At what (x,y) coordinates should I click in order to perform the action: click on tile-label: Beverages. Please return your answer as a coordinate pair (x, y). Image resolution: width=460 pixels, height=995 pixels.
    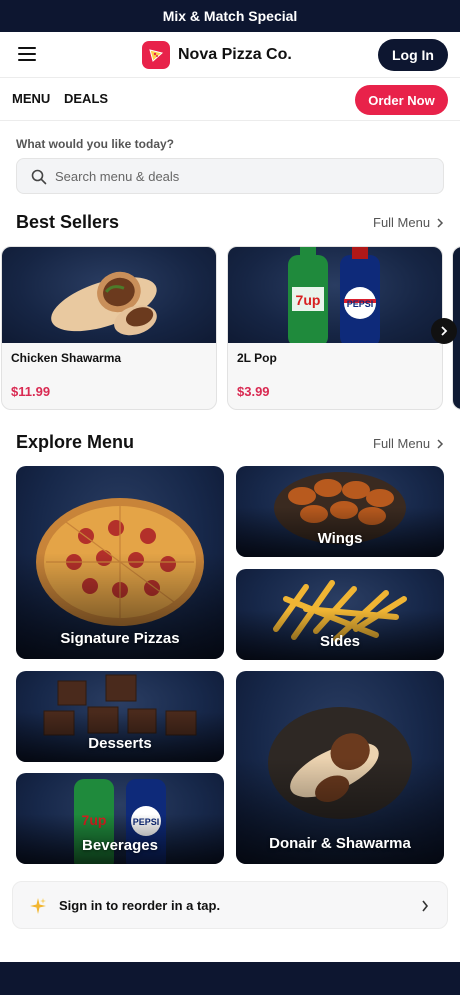
    Looking at the image, I should click on (120, 845).